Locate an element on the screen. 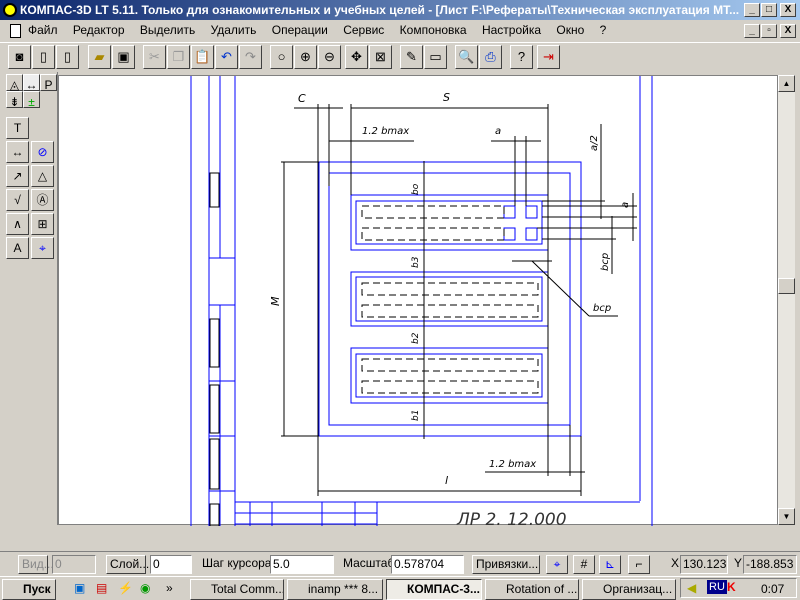  doc-close-button: X is located at coordinates (788, 31).